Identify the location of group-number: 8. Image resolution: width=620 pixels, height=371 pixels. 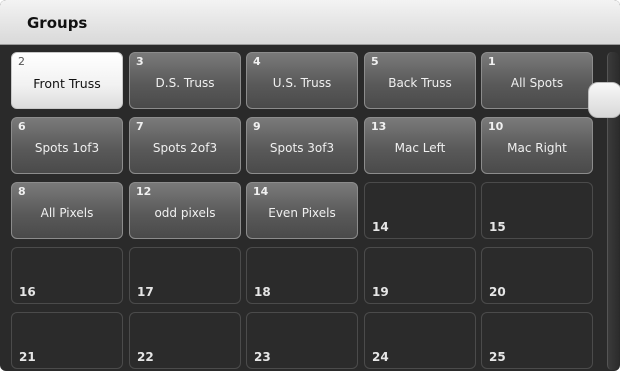
(22, 191).